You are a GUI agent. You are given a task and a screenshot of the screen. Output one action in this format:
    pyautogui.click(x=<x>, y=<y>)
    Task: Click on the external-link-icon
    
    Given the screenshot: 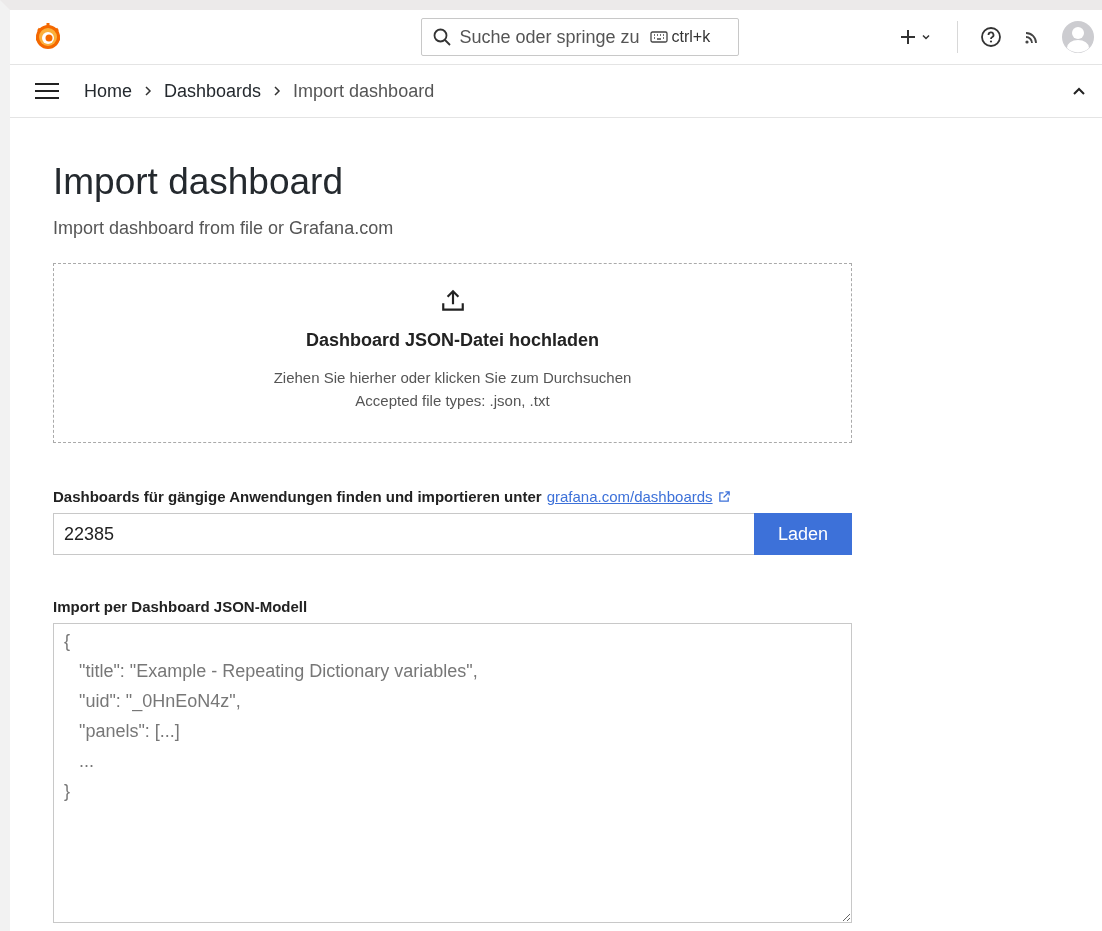 What is the action you would take?
    pyautogui.click(x=724, y=496)
    